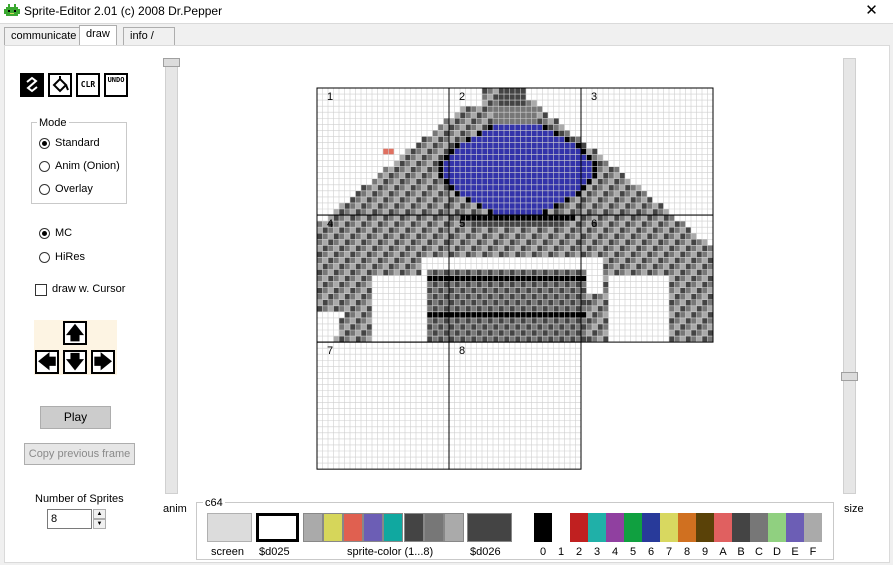 The height and width of the screenshot is (565, 893). What do you see at coordinates (99, 514) in the screenshot?
I see `spin-up-button: ▲` at bounding box center [99, 514].